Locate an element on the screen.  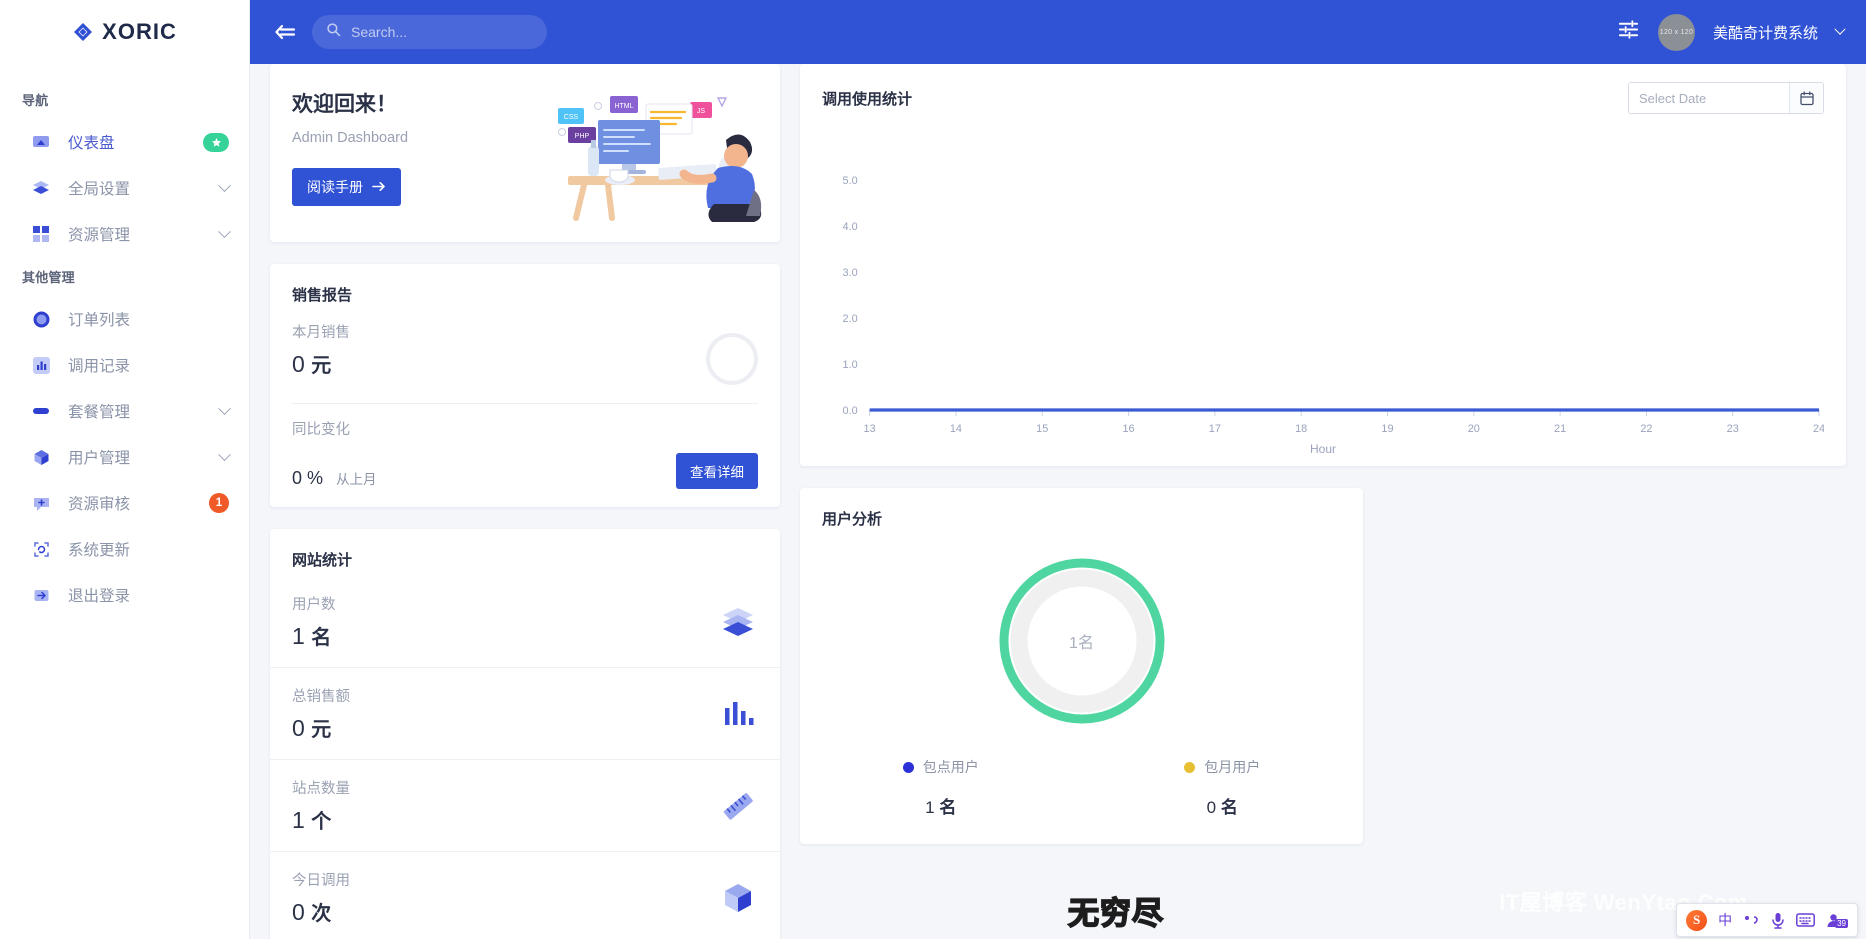
chat-plus-icon is located at coordinates (41, 503).